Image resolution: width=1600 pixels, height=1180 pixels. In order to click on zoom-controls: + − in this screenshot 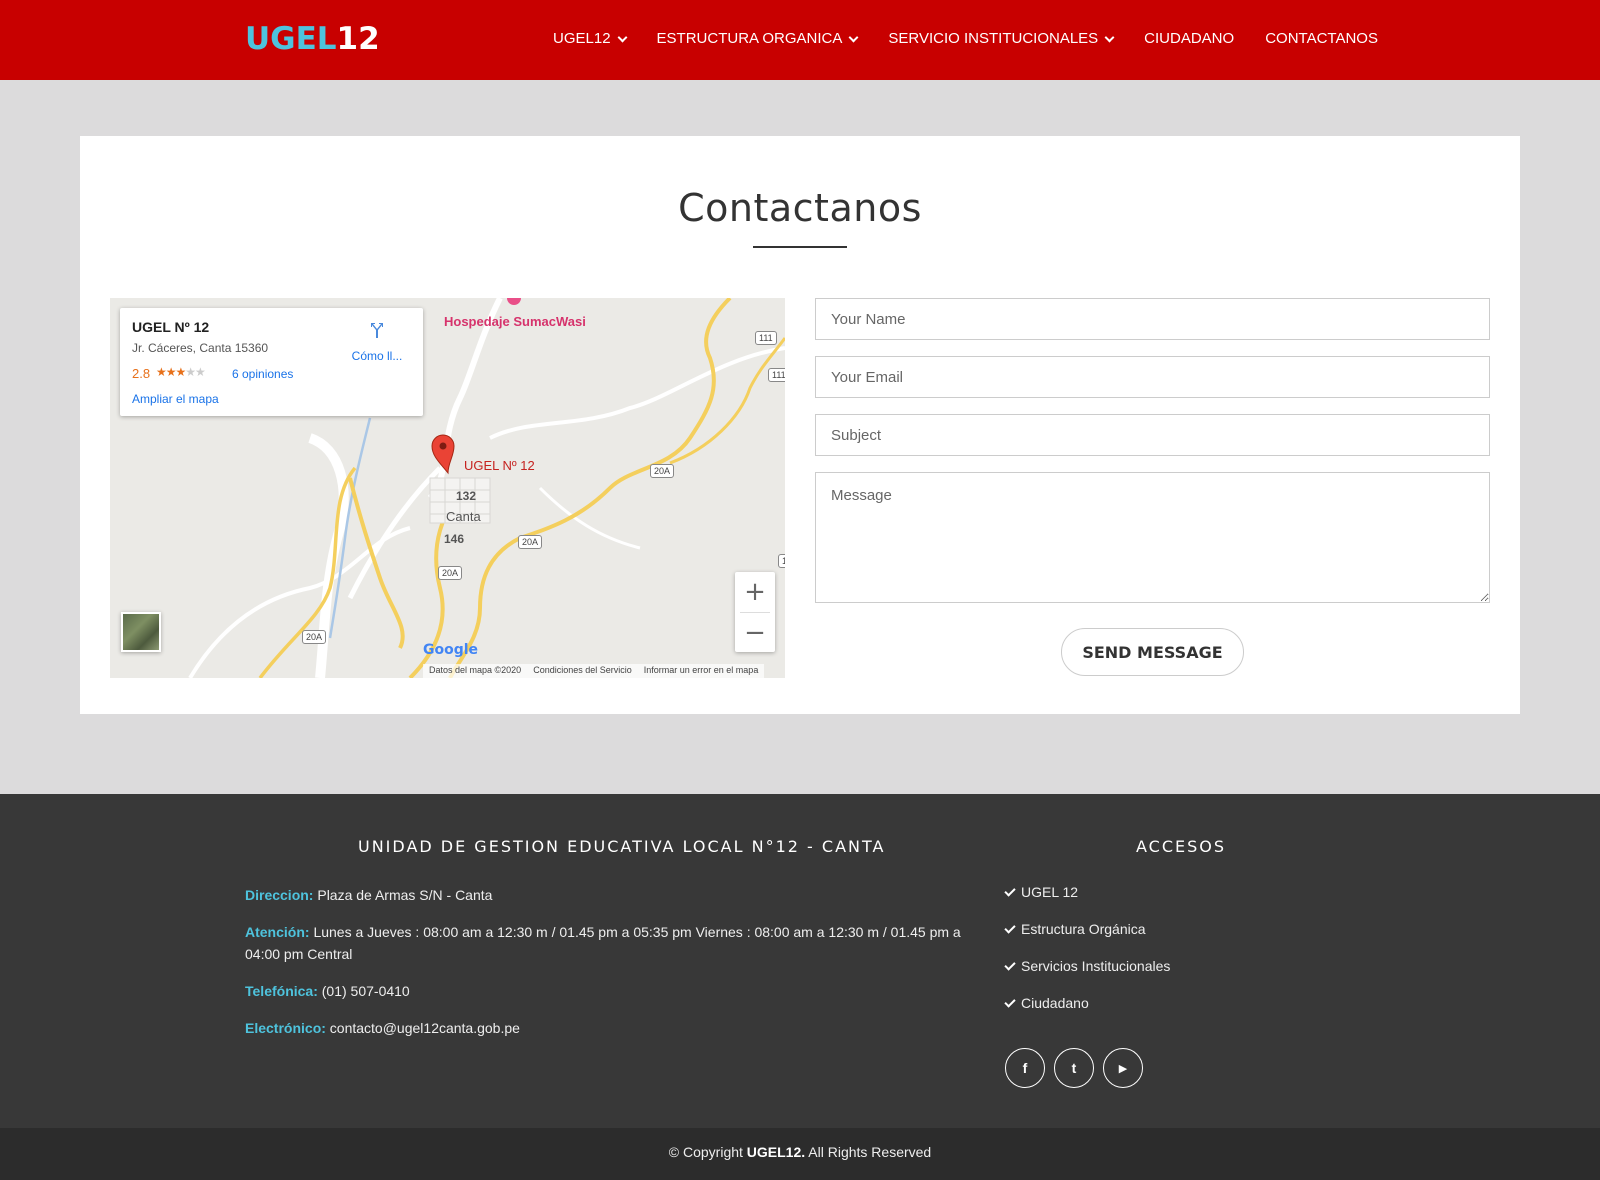, I will do `click(755, 612)`.